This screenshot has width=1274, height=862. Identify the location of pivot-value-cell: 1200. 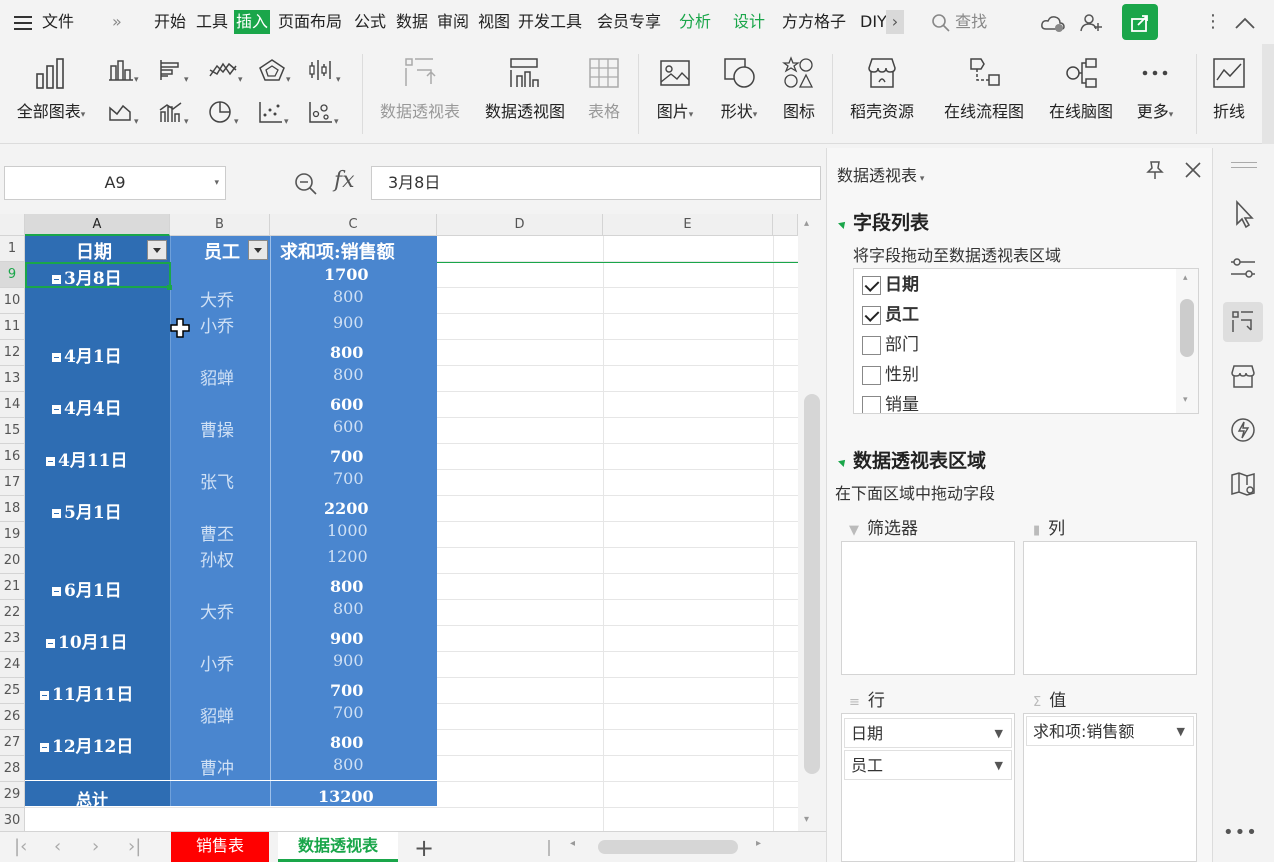
(347, 556).